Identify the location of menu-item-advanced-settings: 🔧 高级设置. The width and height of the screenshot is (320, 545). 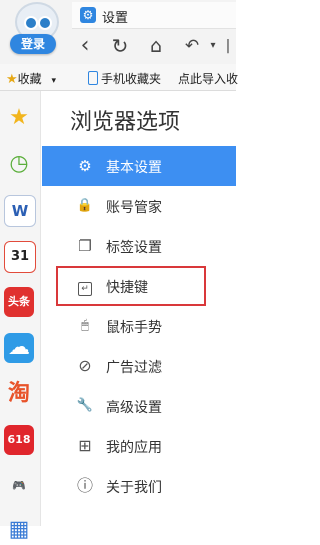
(139, 406).